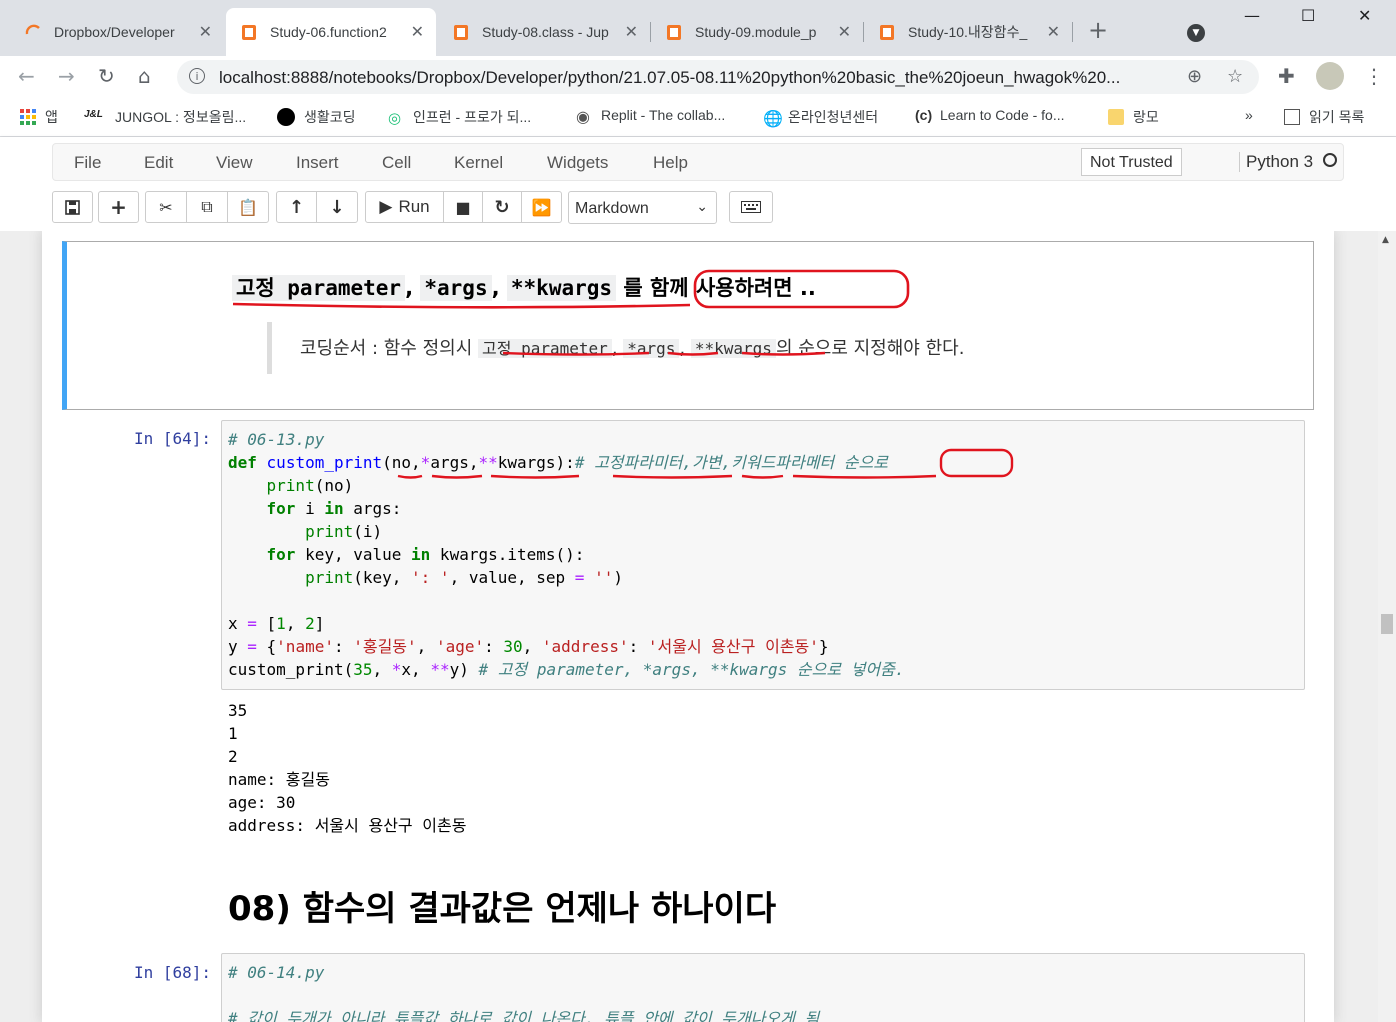  Describe the element at coordinates (1385, 240) in the screenshot. I see `scroll-up-icon: ▲` at that location.